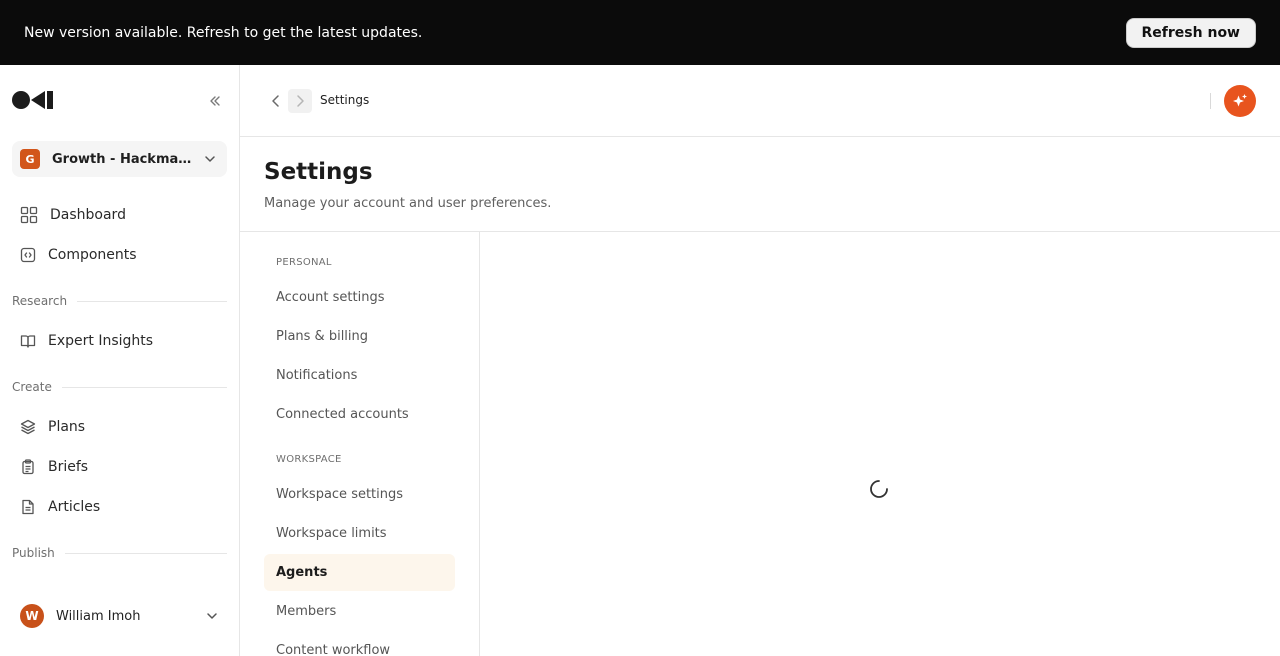 The image size is (1280, 656). Describe the element at coordinates (309, 459) in the screenshot. I see `settings-section-workspace: WORKSPACE` at that location.